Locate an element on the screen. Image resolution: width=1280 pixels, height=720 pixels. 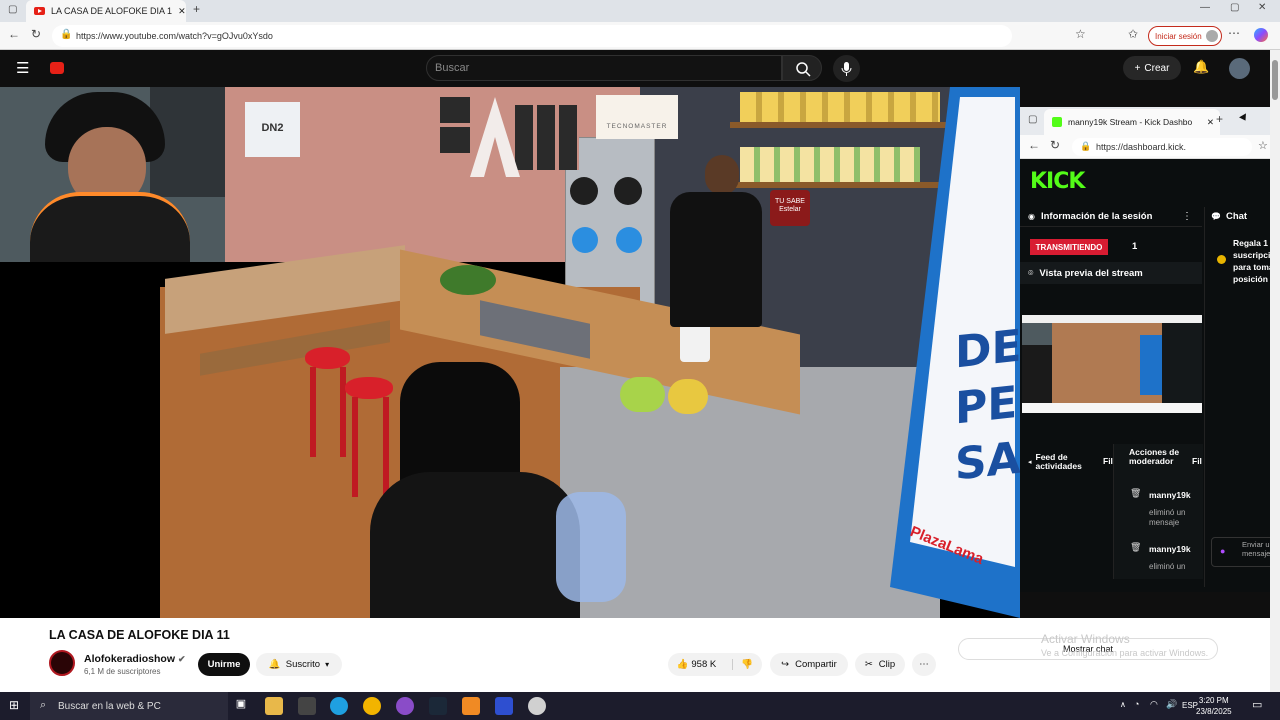
kick-favicon-icon is located at coordinates (1057, 122).